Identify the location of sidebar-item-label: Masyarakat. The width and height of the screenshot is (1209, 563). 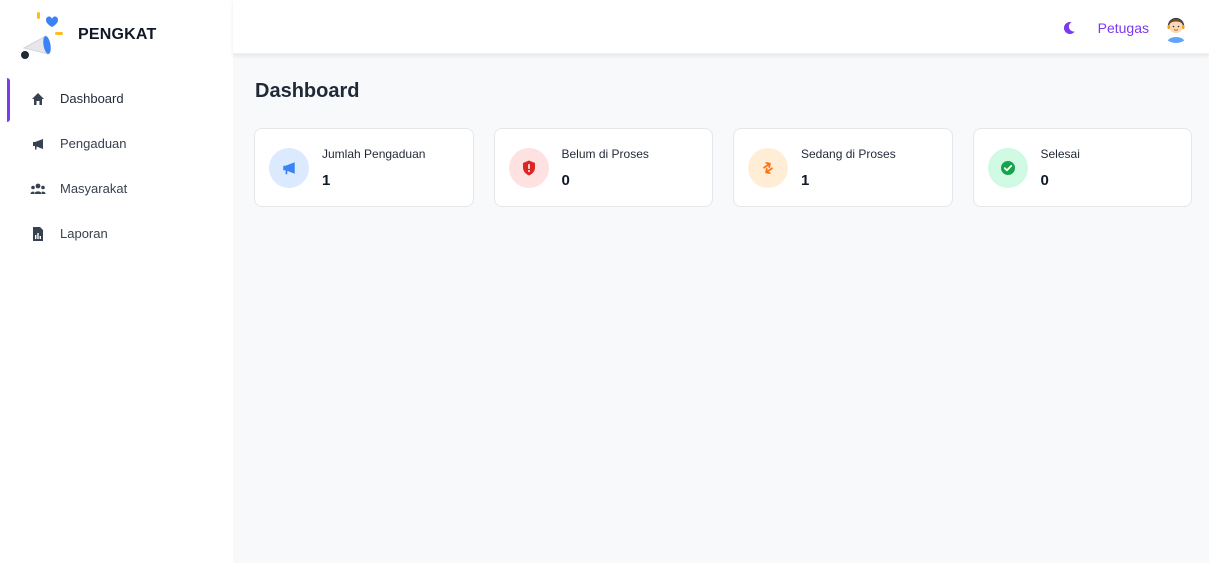
(94, 188).